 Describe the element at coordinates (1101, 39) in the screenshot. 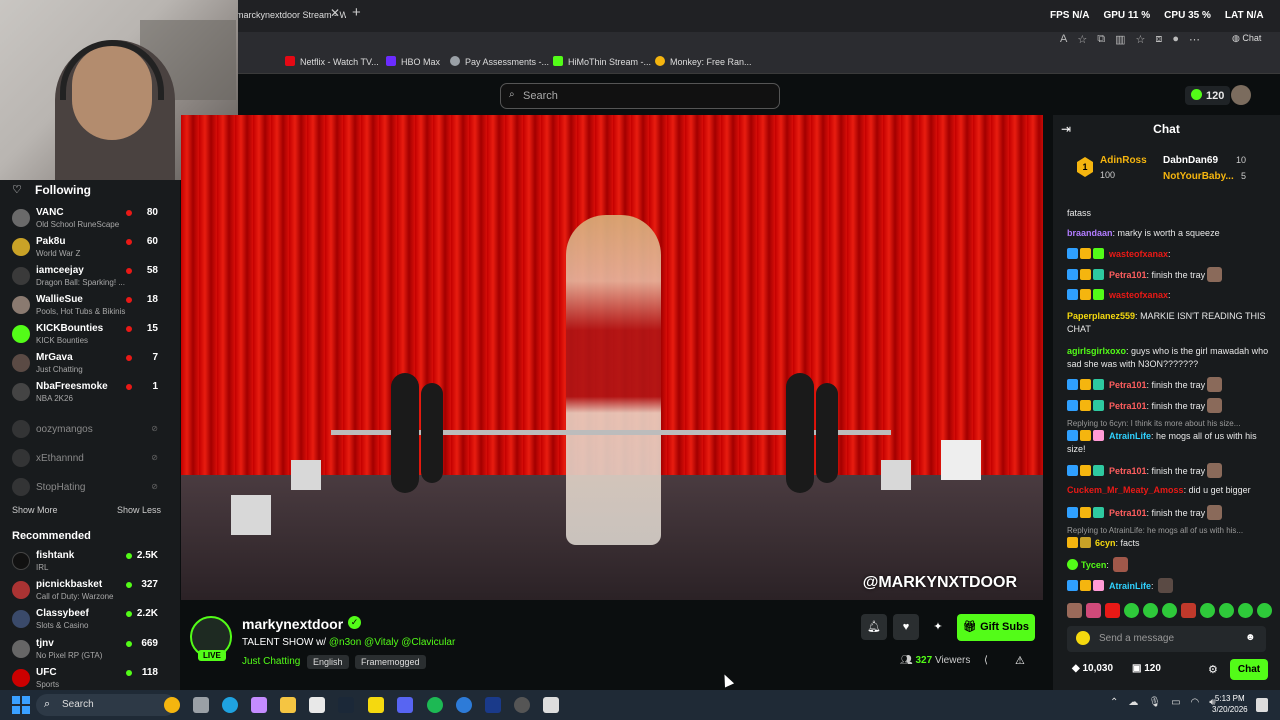

I see `extensions-icon: ⧉` at that location.